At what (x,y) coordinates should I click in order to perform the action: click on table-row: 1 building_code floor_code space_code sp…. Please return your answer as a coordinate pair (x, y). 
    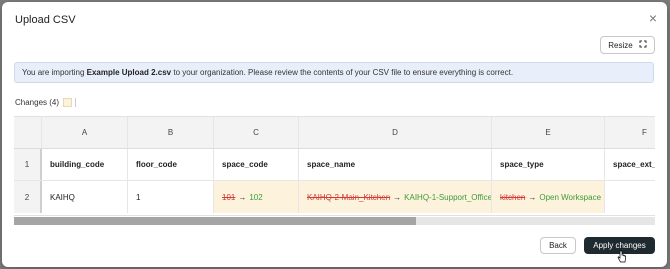
    Looking at the image, I should click on (334, 165).